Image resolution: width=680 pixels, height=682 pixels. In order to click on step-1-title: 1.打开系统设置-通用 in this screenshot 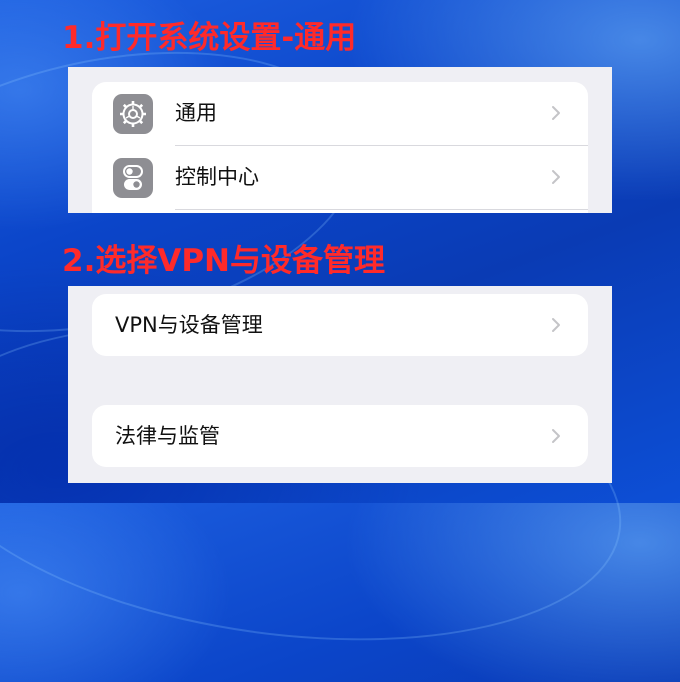, I will do `click(209, 38)`.